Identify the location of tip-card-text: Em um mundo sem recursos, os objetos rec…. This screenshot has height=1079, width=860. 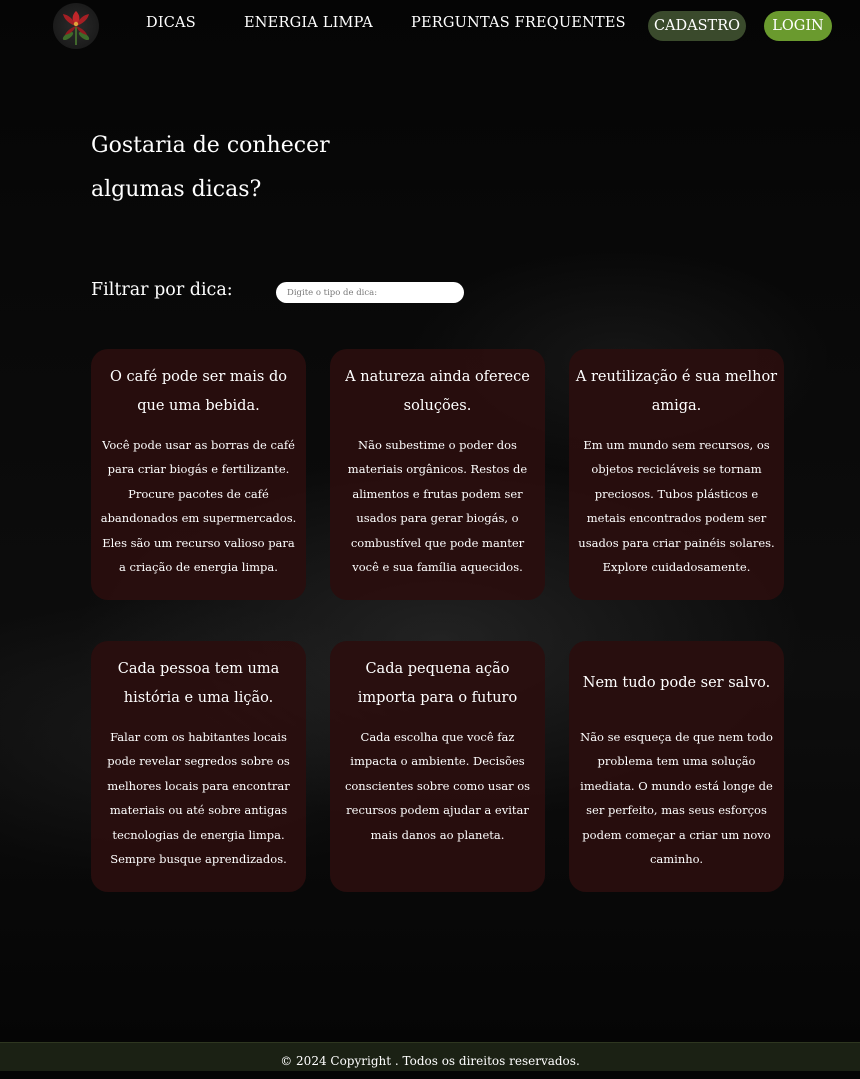
(676, 506).